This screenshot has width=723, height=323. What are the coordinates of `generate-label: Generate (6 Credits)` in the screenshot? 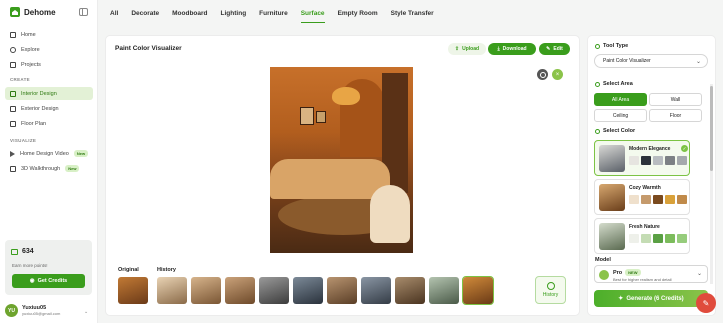 It's located at (655, 298).